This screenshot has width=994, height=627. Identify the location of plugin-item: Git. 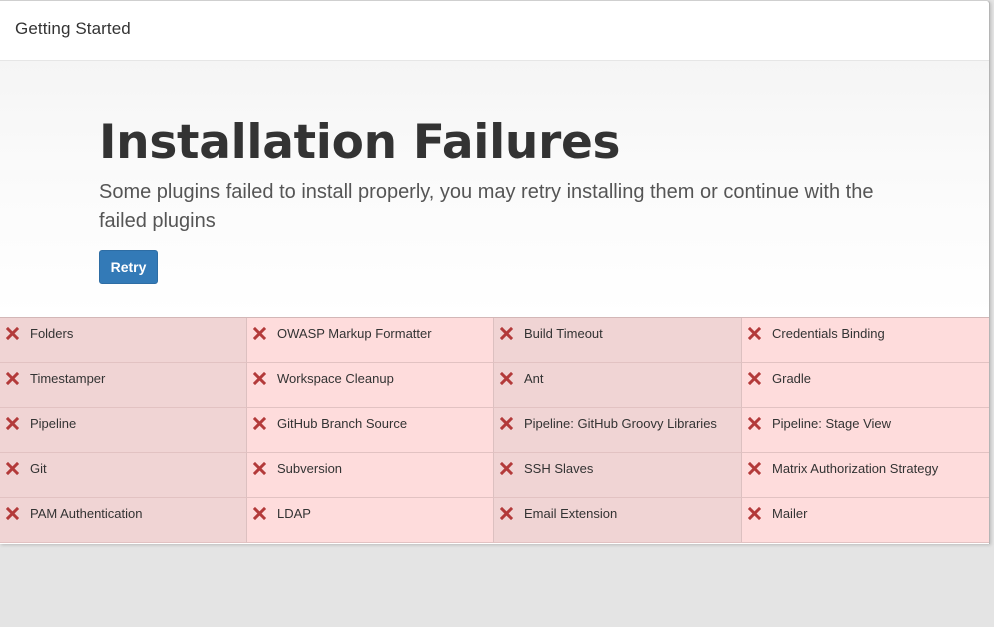
(123, 475).